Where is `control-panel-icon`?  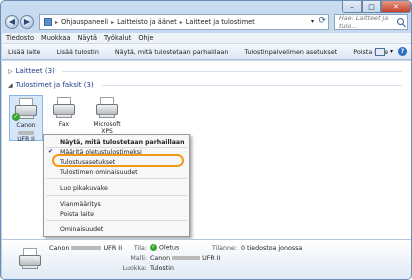 control-panel-icon is located at coordinates (48, 22).